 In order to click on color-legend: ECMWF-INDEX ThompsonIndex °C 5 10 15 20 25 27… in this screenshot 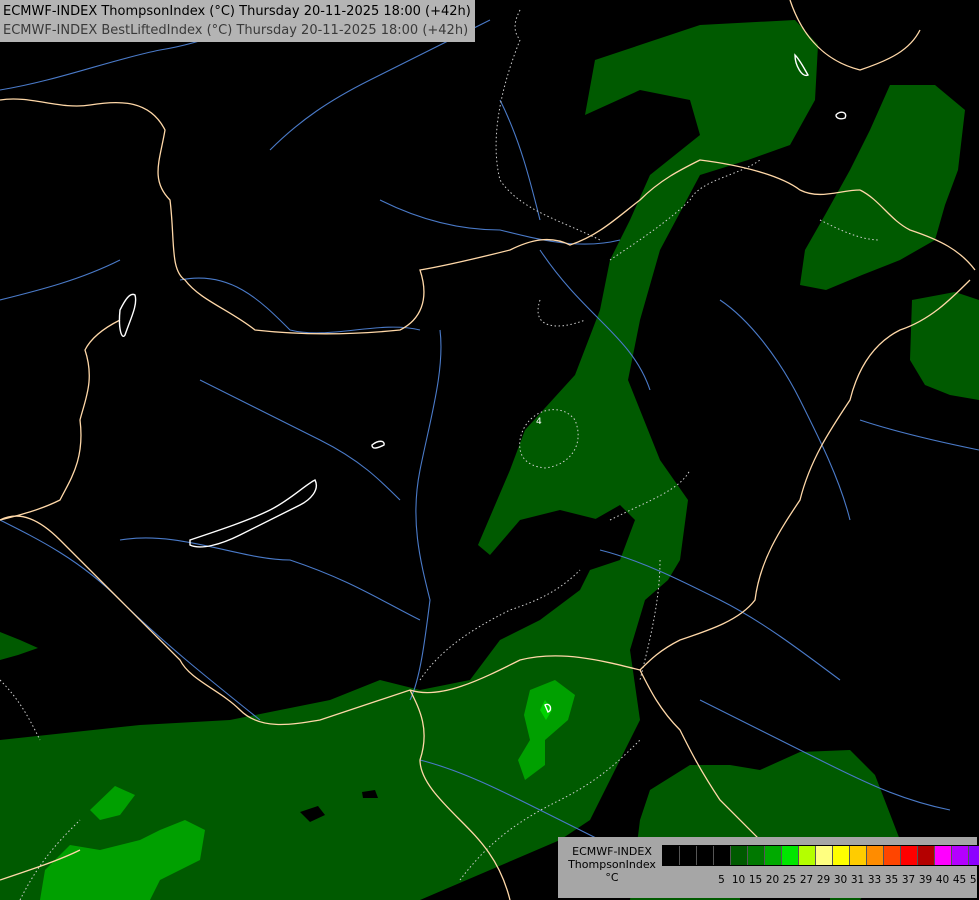, I will do `click(768, 867)`.